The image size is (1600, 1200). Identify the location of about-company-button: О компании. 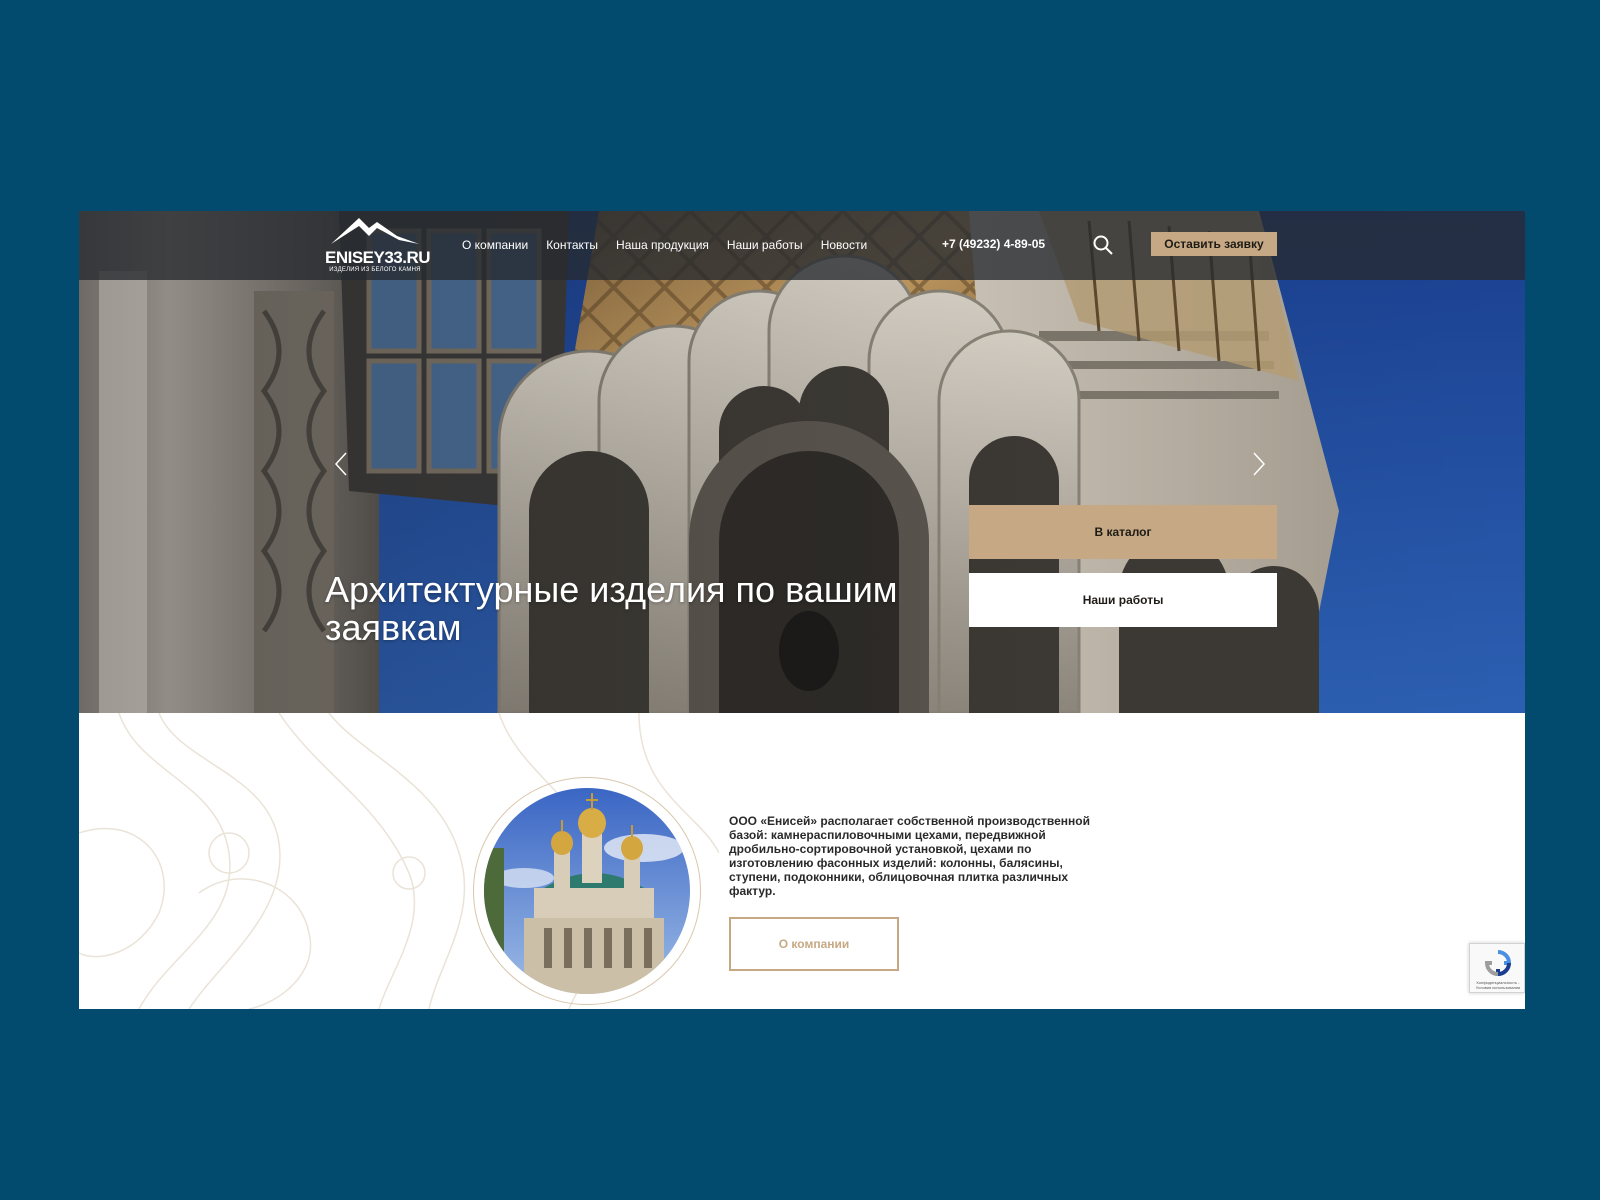
(814, 944).